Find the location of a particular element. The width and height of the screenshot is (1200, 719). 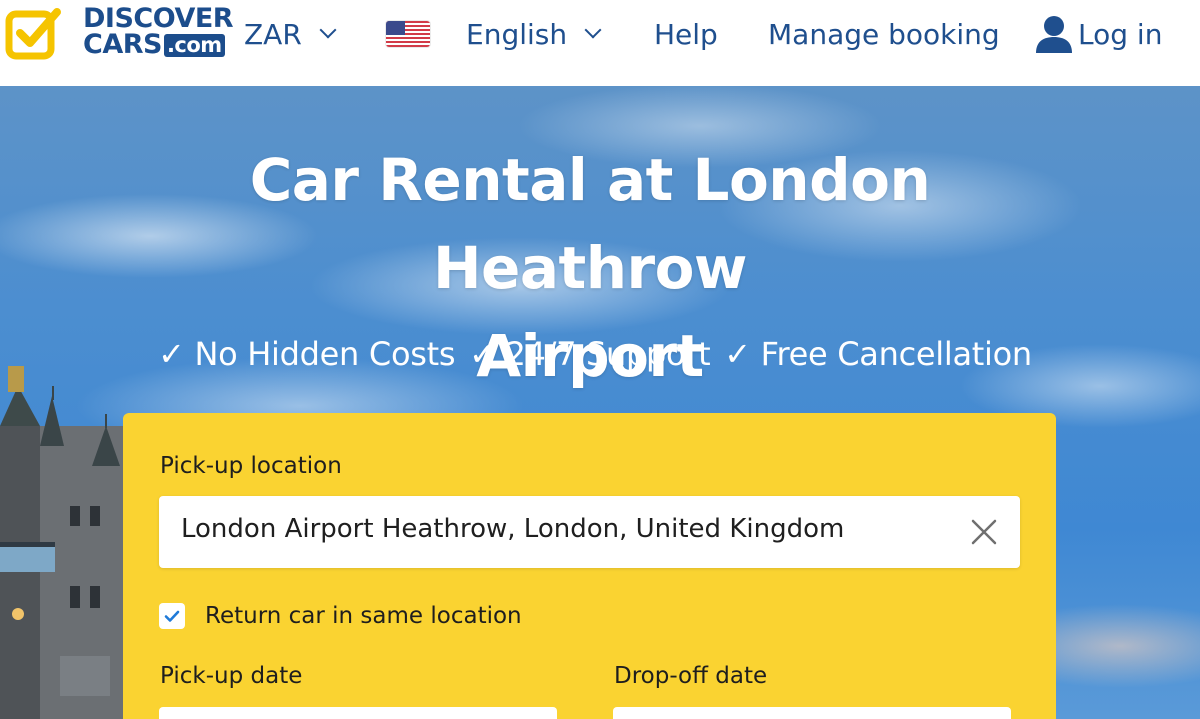

close-icon is located at coordinates (984, 532).